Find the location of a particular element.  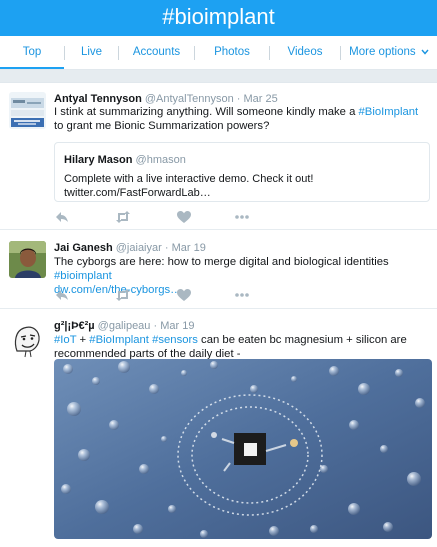

text-segment: to grant me Bionic Summarization powers? is located at coordinates (162, 126).